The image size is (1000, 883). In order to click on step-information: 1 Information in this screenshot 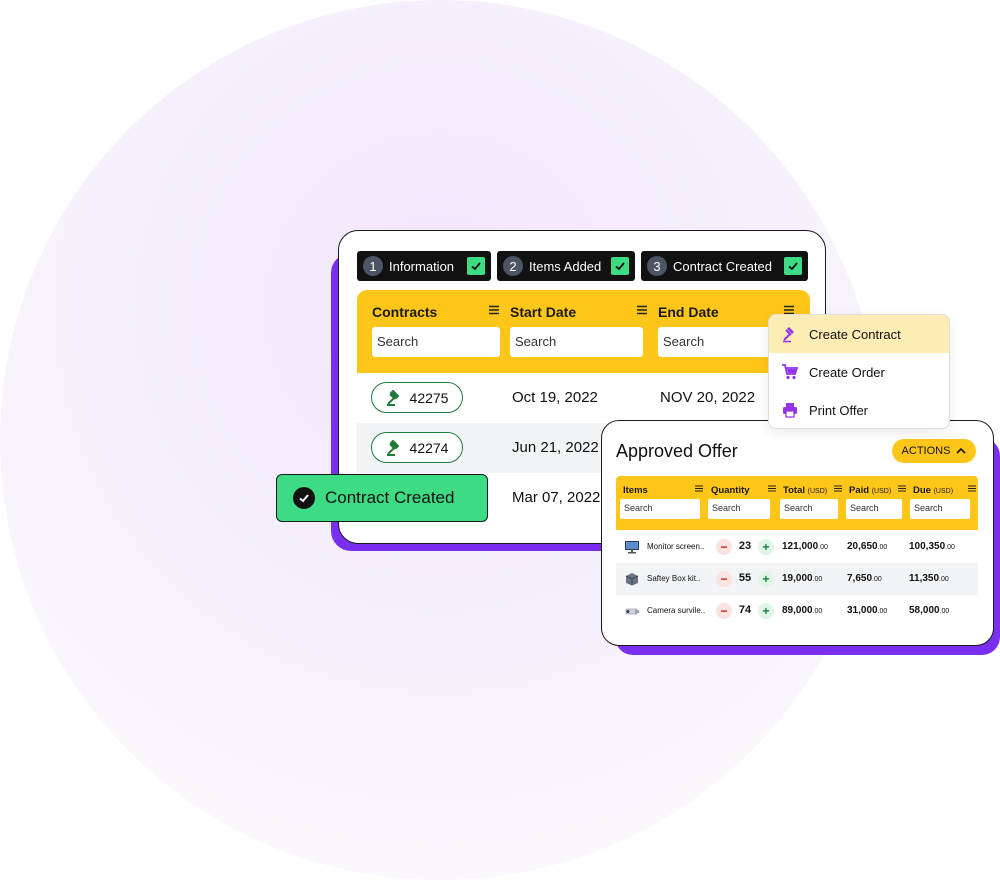, I will do `click(424, 266)`.